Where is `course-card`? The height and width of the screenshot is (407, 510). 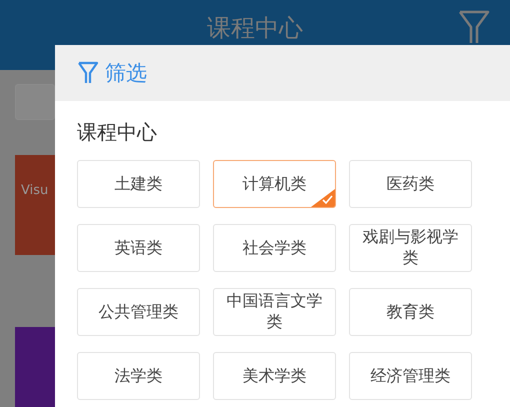 course-card is located at coordinates (35, 367).